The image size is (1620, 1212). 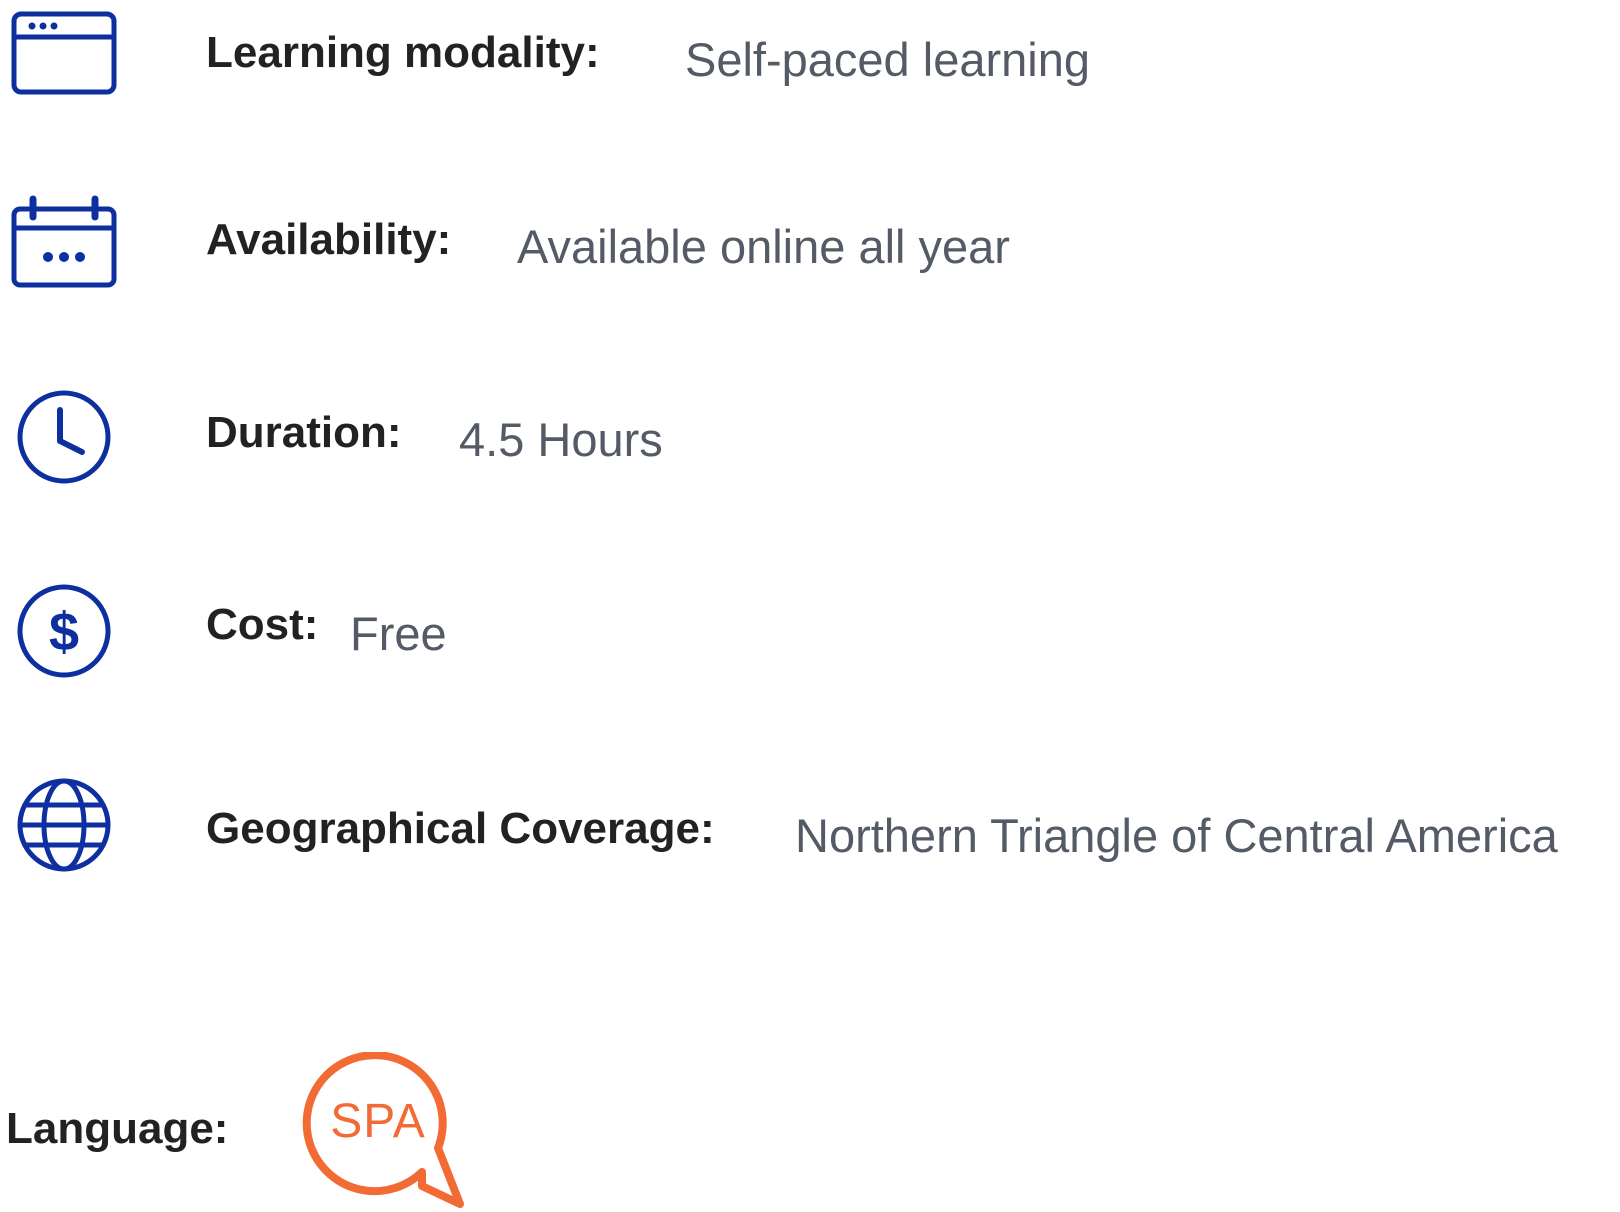 What do you see at coordinates (117, 1128) in the screenshot?
I see `language-label: Language:` at bounding box center [117, 1128].